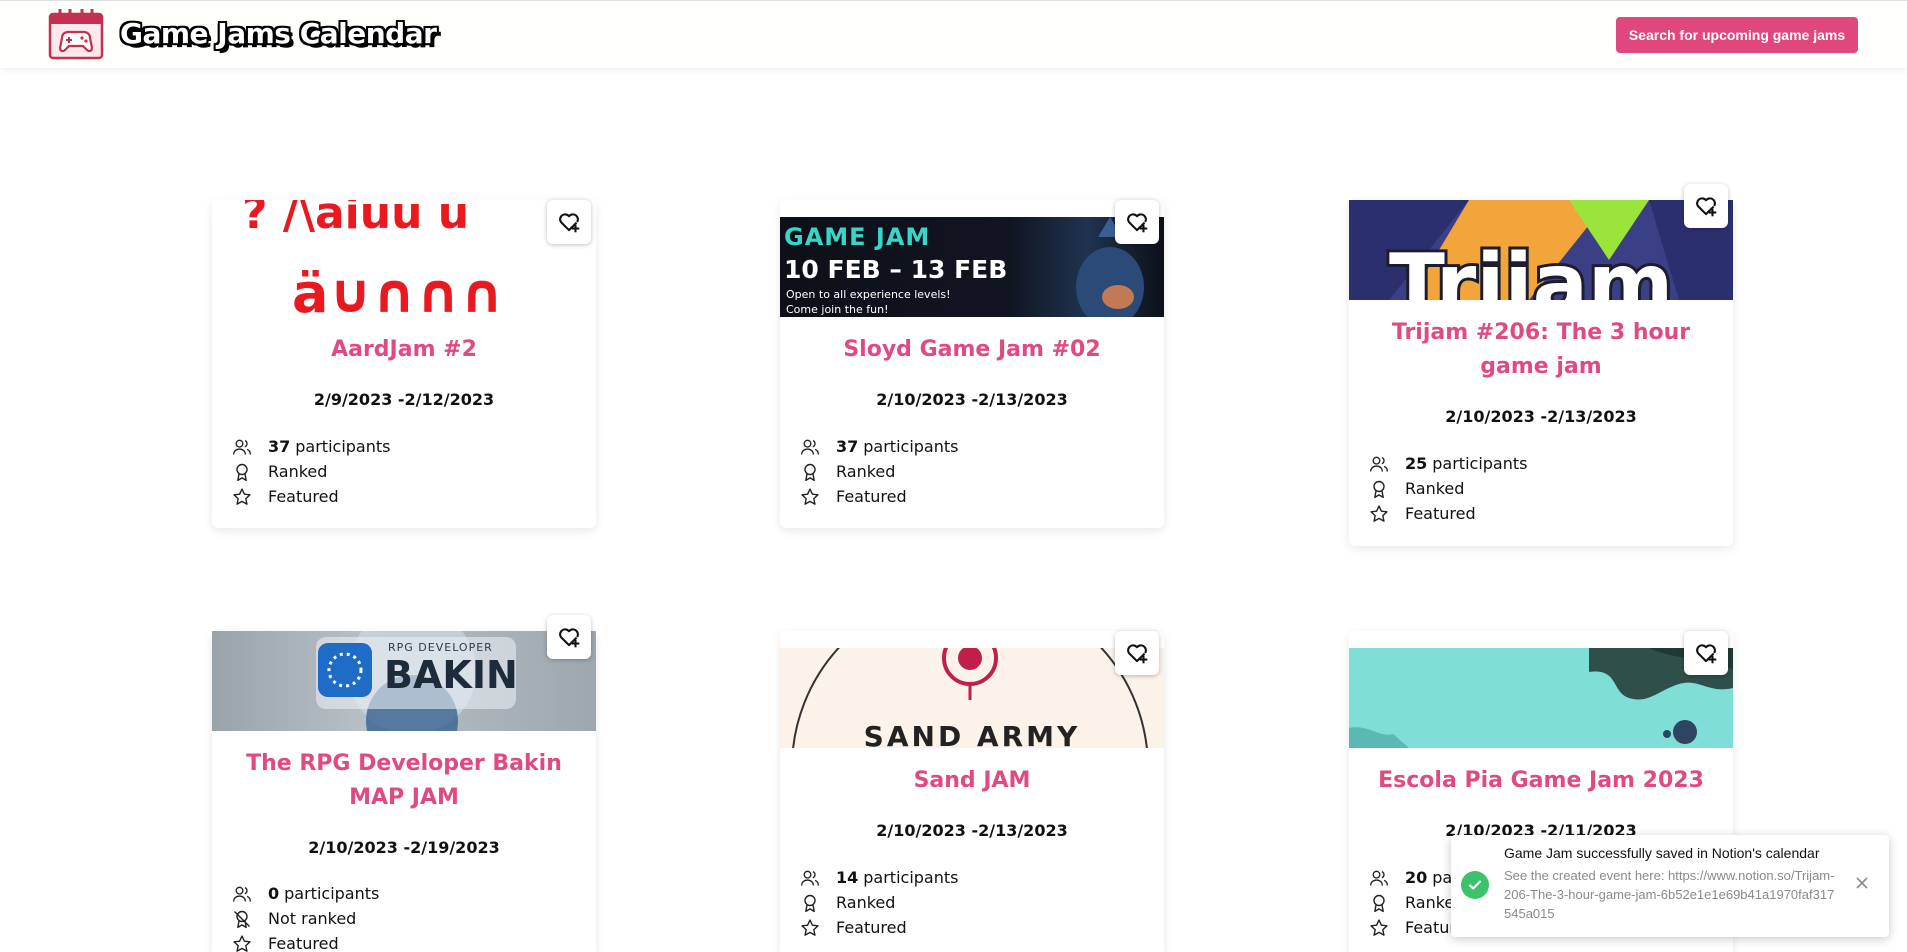  I want to click on participants-count: 14, so click(847, 877).